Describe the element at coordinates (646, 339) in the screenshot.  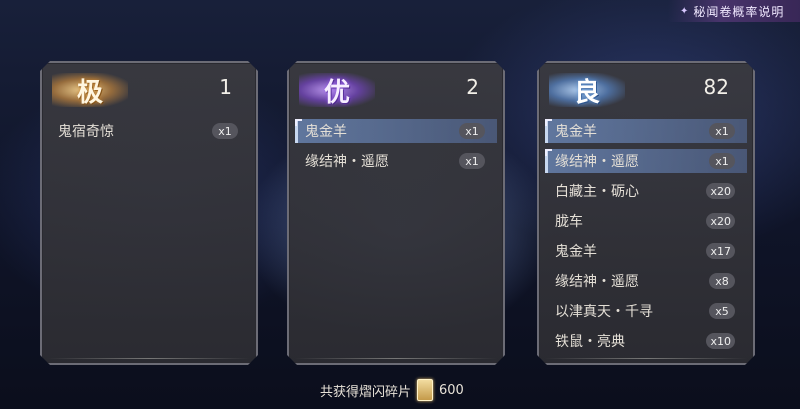
I see `list-item: 铁鼠・亮典 x10` at that location.